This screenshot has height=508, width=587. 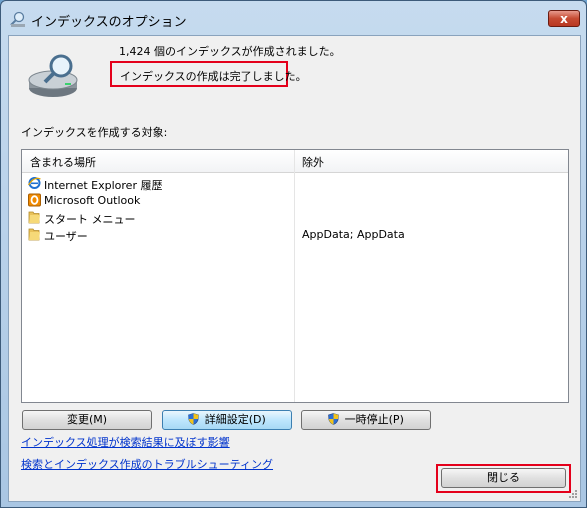 What do you see at coordinates (295, 200) in the screenshot?
I see `list-item: Microsoft Outlook` at bounding box center [295, 200].